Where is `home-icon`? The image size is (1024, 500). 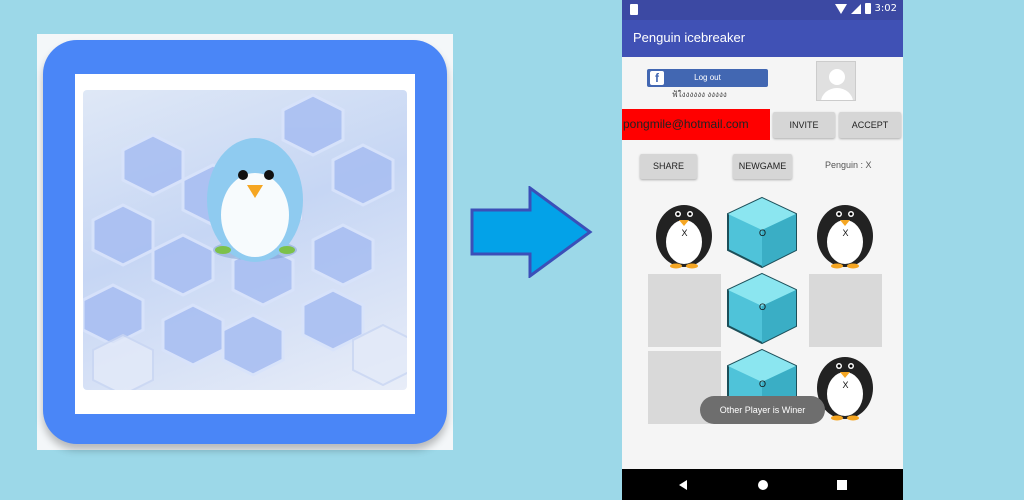 home-icon is located at coordinates (763, 485).